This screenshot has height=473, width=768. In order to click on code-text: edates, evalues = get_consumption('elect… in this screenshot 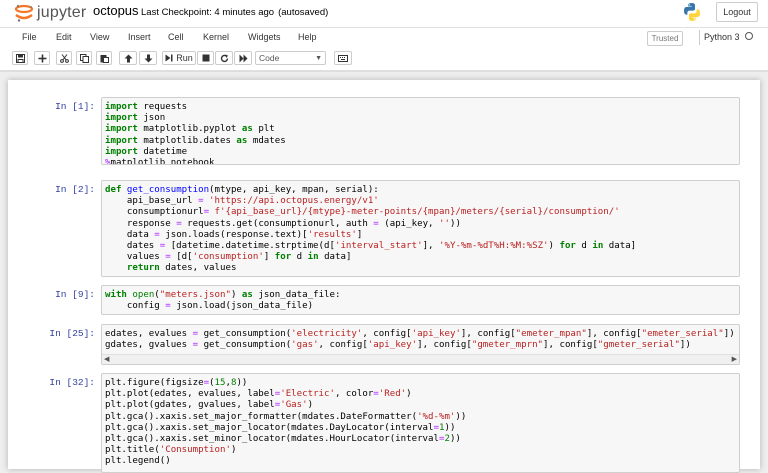, I will do `click(420, 338)`.